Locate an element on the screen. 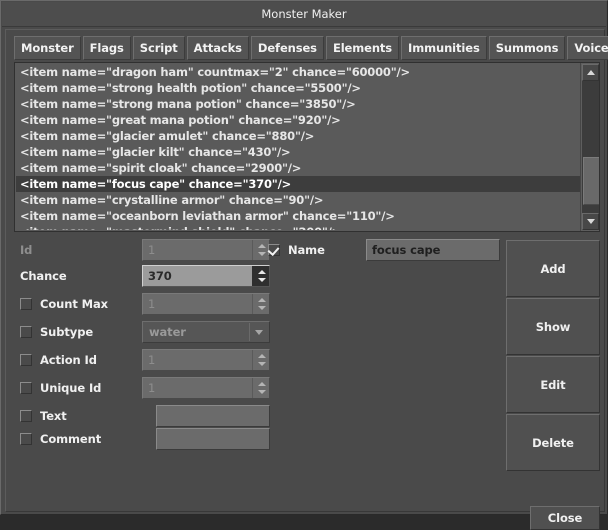 This screenshot has height=530, width=608. tab-label: Summons is located at coordinates (527, 48).